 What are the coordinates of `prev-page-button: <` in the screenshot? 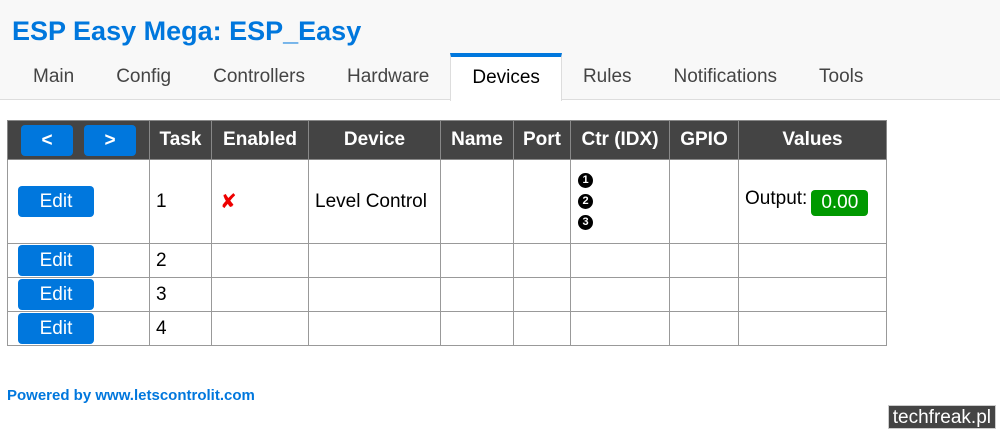 It's located at (47, 140).